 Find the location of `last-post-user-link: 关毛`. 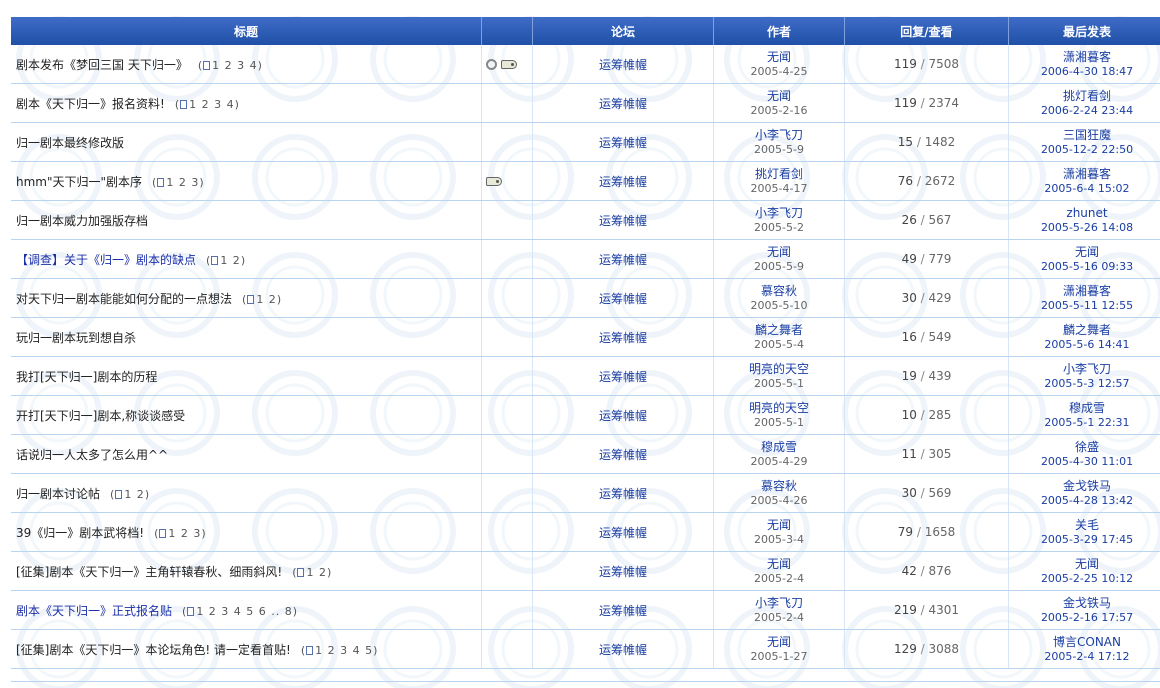

last-post-user-link: 关毛 is located at coordinates (1084, 525).